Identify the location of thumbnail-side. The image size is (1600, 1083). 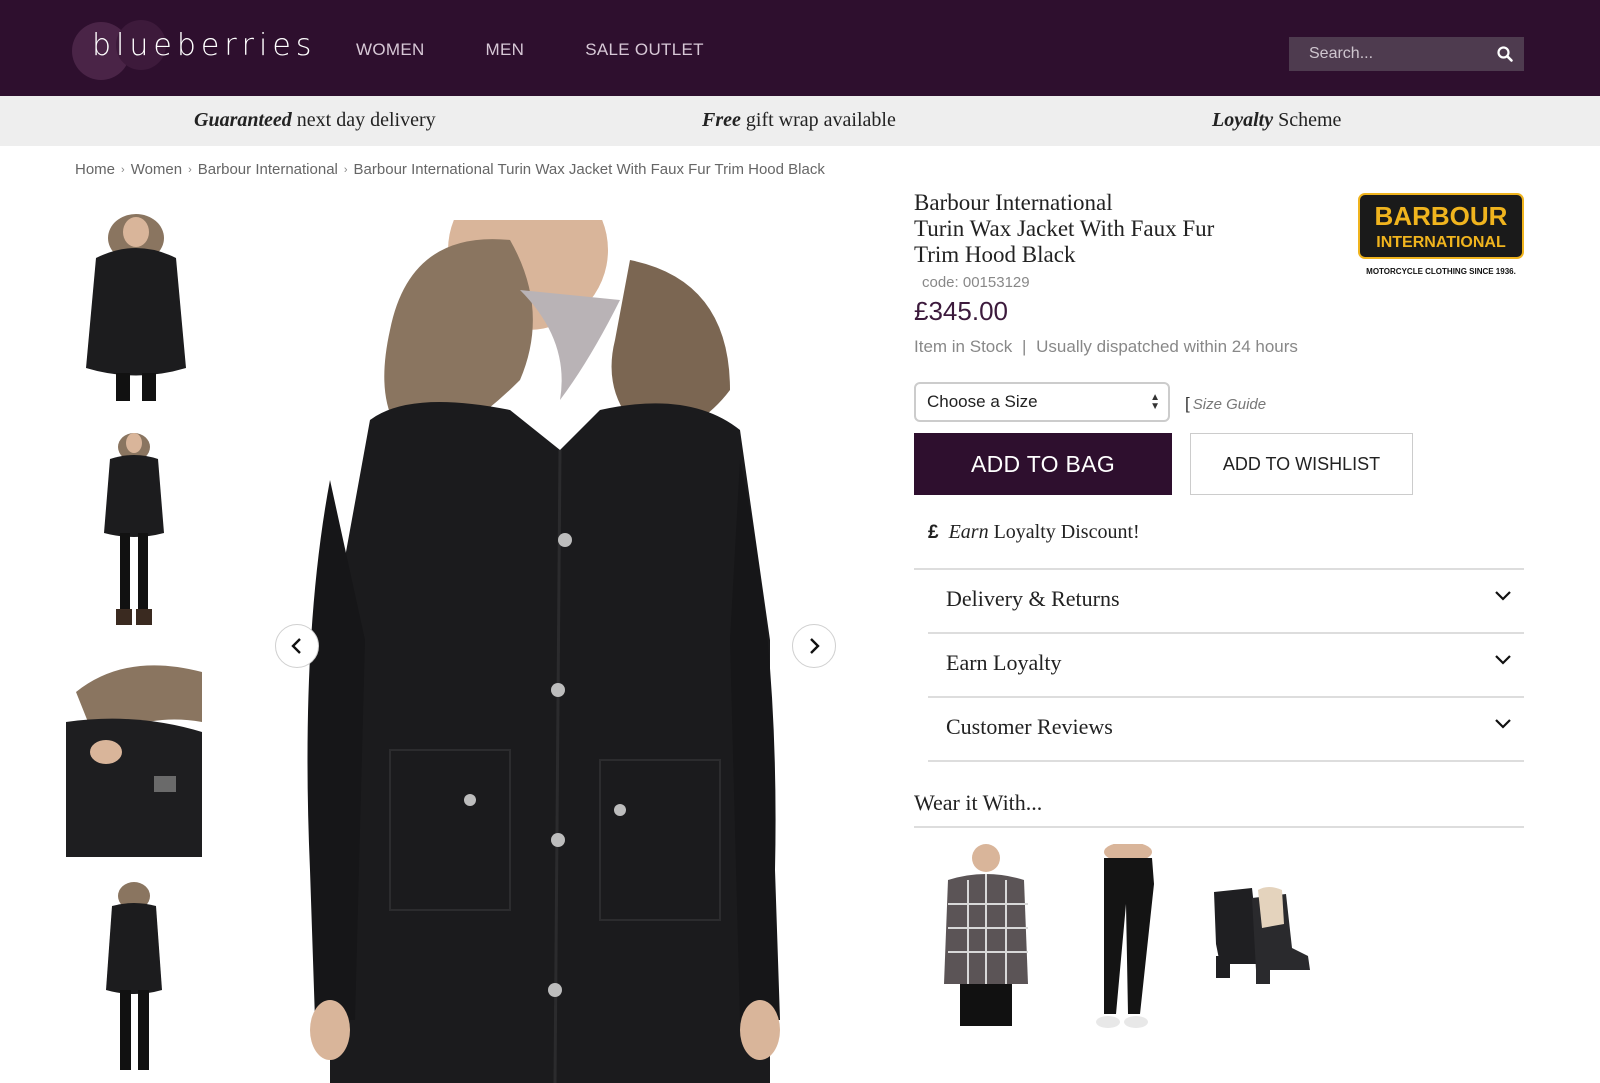
(134, 754).